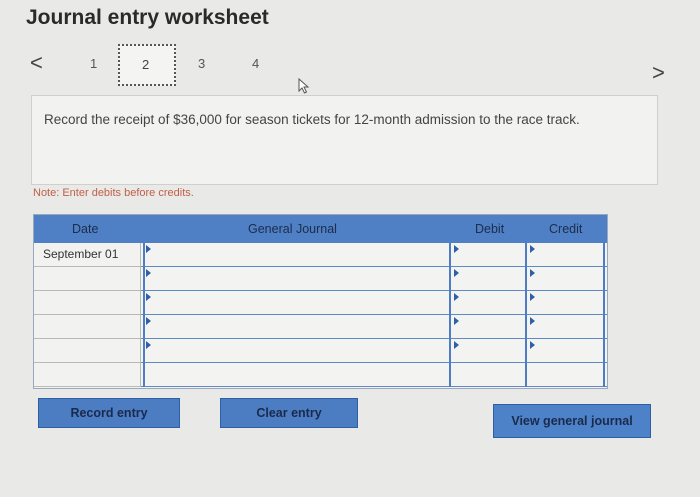  I want to click on date-column-header: Date, so click(85, 229).